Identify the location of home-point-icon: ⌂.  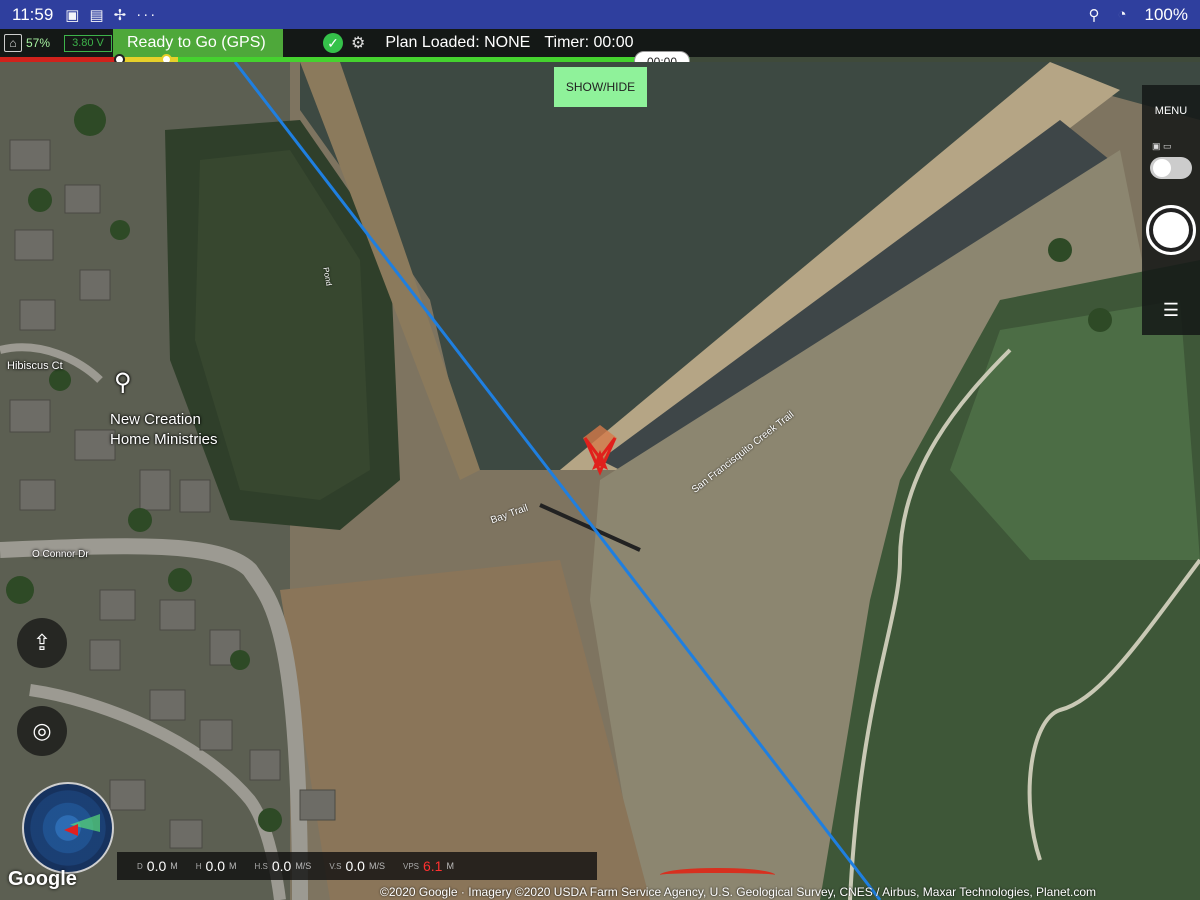
(13, 43).